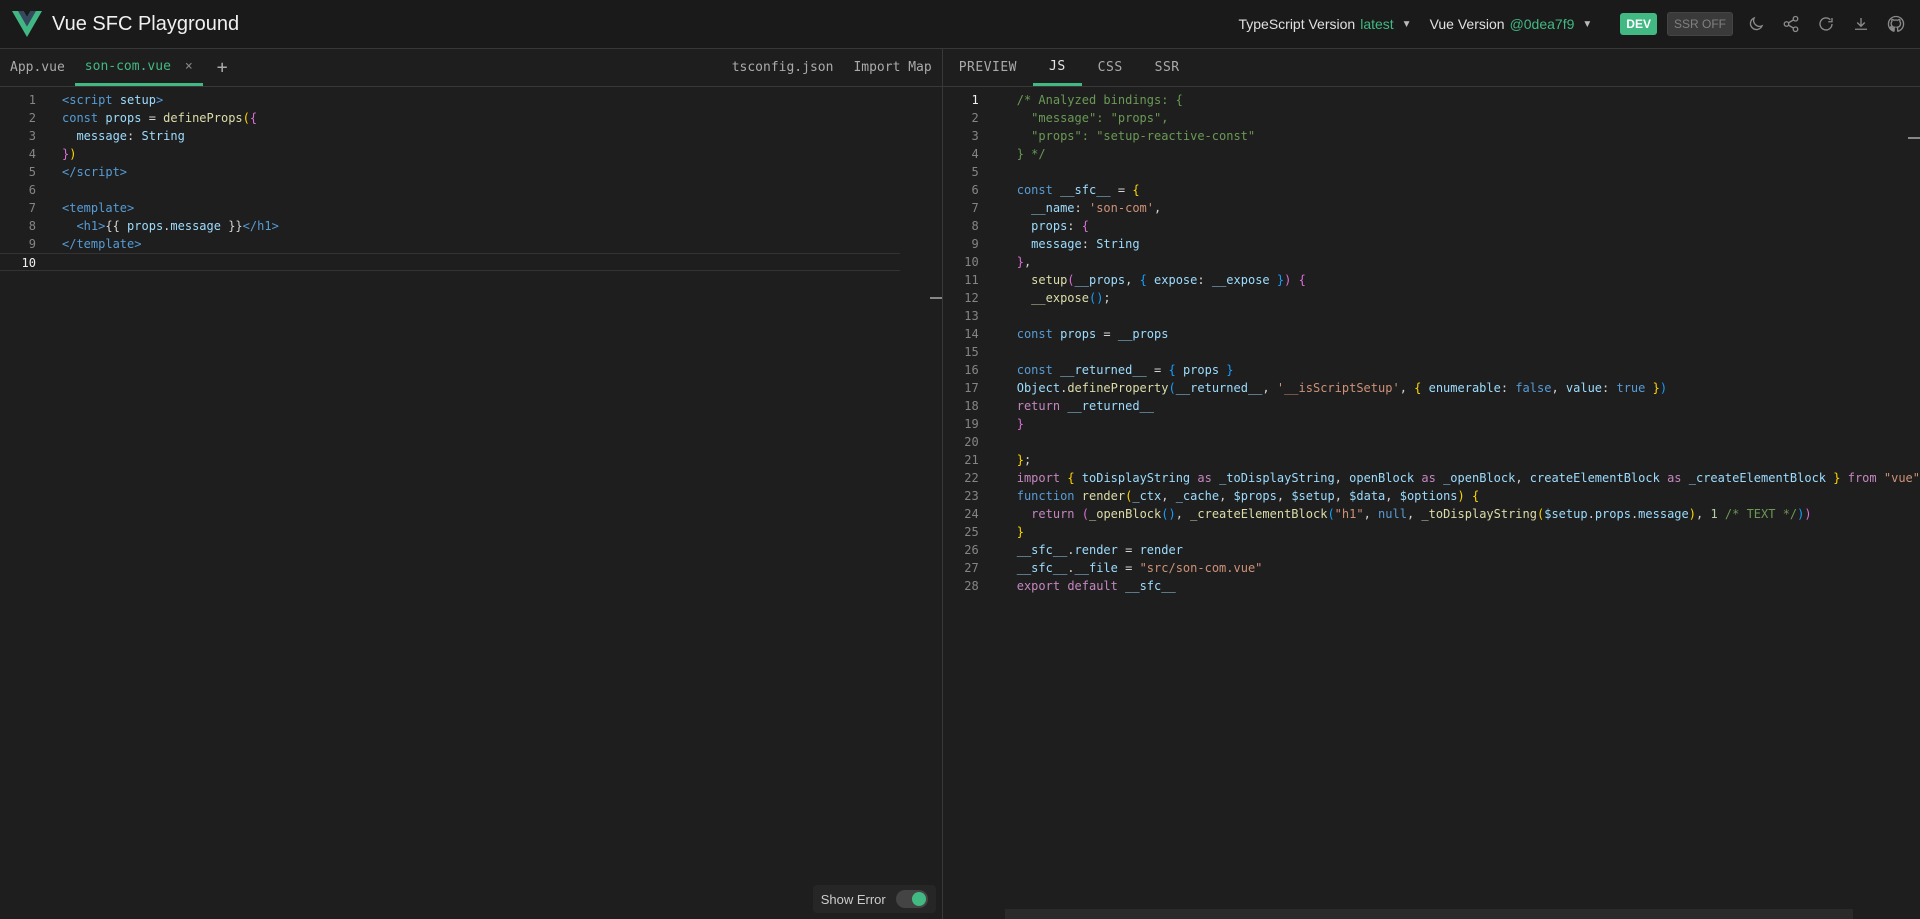 This screenshot has height=919, width=1920. What do you see at coordinates (853, 899) in the screenshot?
I see `show-error-label: Show Error` at bounding box center [853, 899].